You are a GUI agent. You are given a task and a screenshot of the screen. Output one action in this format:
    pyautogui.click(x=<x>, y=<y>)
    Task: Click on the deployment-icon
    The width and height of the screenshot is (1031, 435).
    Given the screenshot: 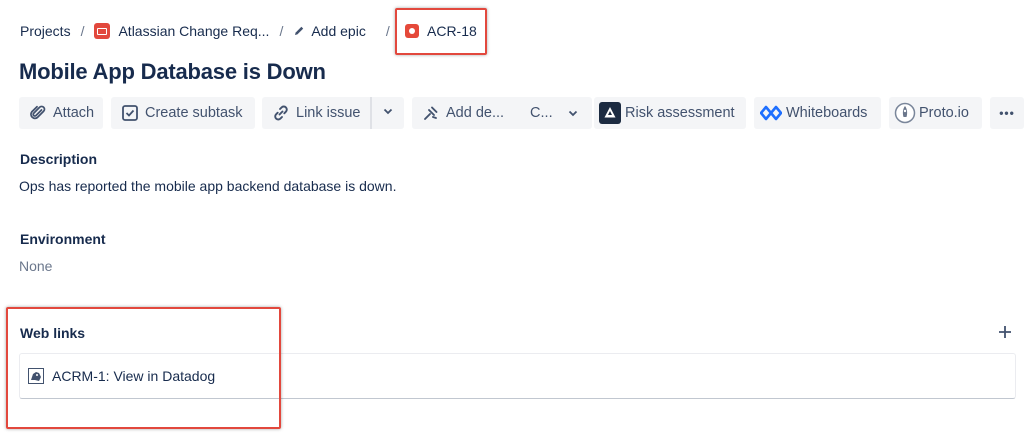 What is the action you would take?
    pyautogui.click(x=431, y=113)
    